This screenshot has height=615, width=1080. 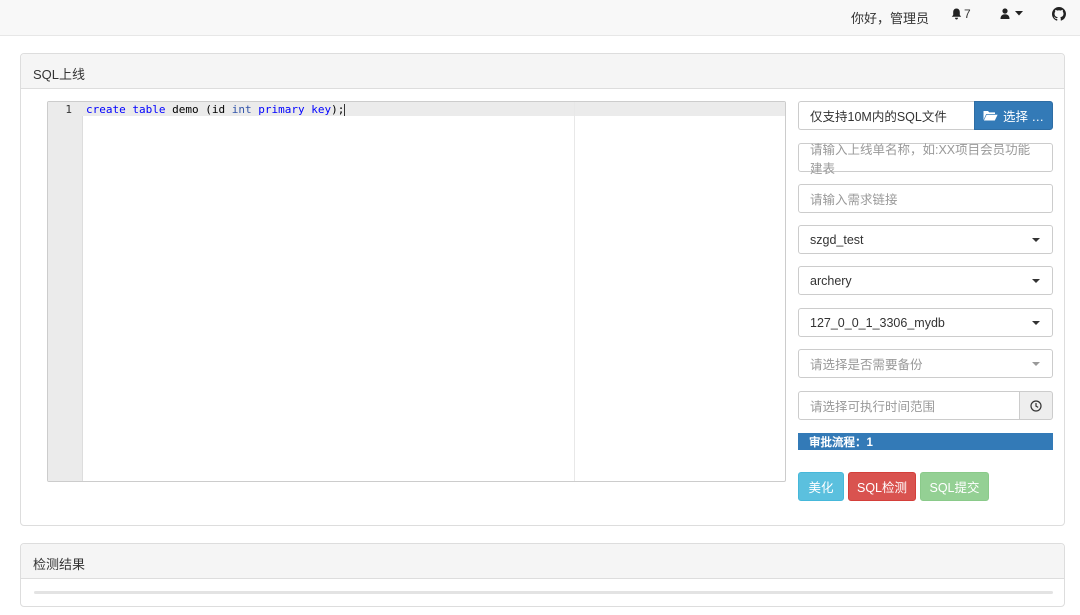 I want to click on notifications-button: 7, so click(x=961, y=14).